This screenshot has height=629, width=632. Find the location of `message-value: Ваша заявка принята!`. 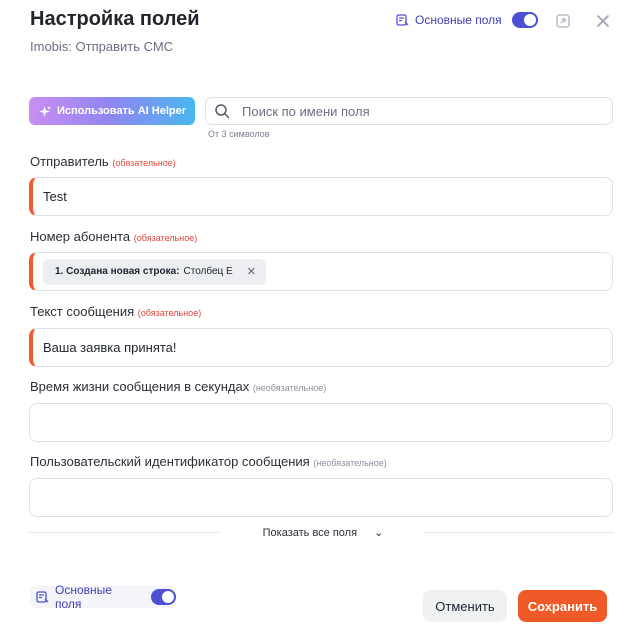

message-value: Ваша заявка принята! is located at coordinates (110, 347).